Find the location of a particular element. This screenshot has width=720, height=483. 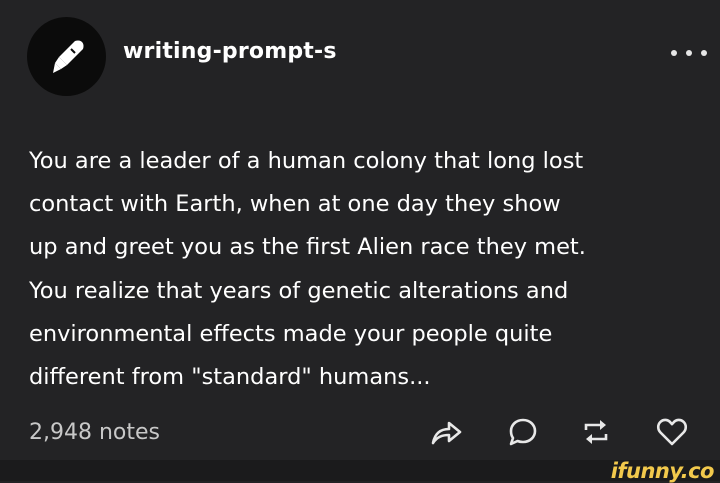

like-icon is located at coordinates (672, 432).